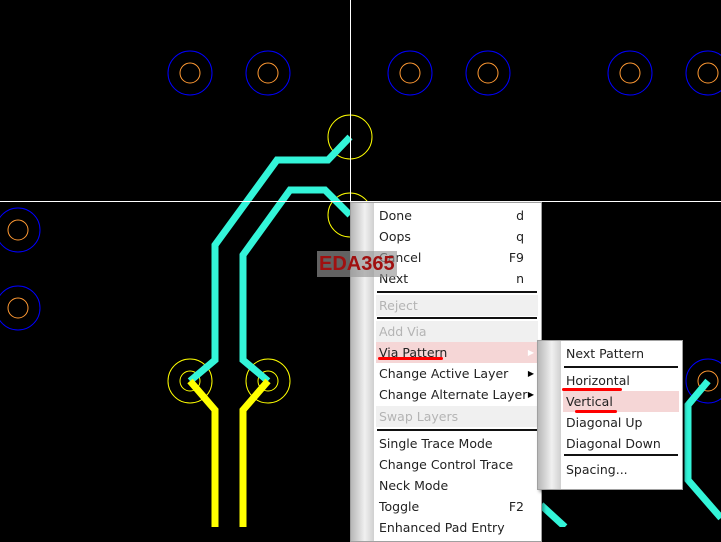  Describe the element at coordinates (457, 331) in the screenshot. I see `menu-item-add-via: Add Via` at that location.